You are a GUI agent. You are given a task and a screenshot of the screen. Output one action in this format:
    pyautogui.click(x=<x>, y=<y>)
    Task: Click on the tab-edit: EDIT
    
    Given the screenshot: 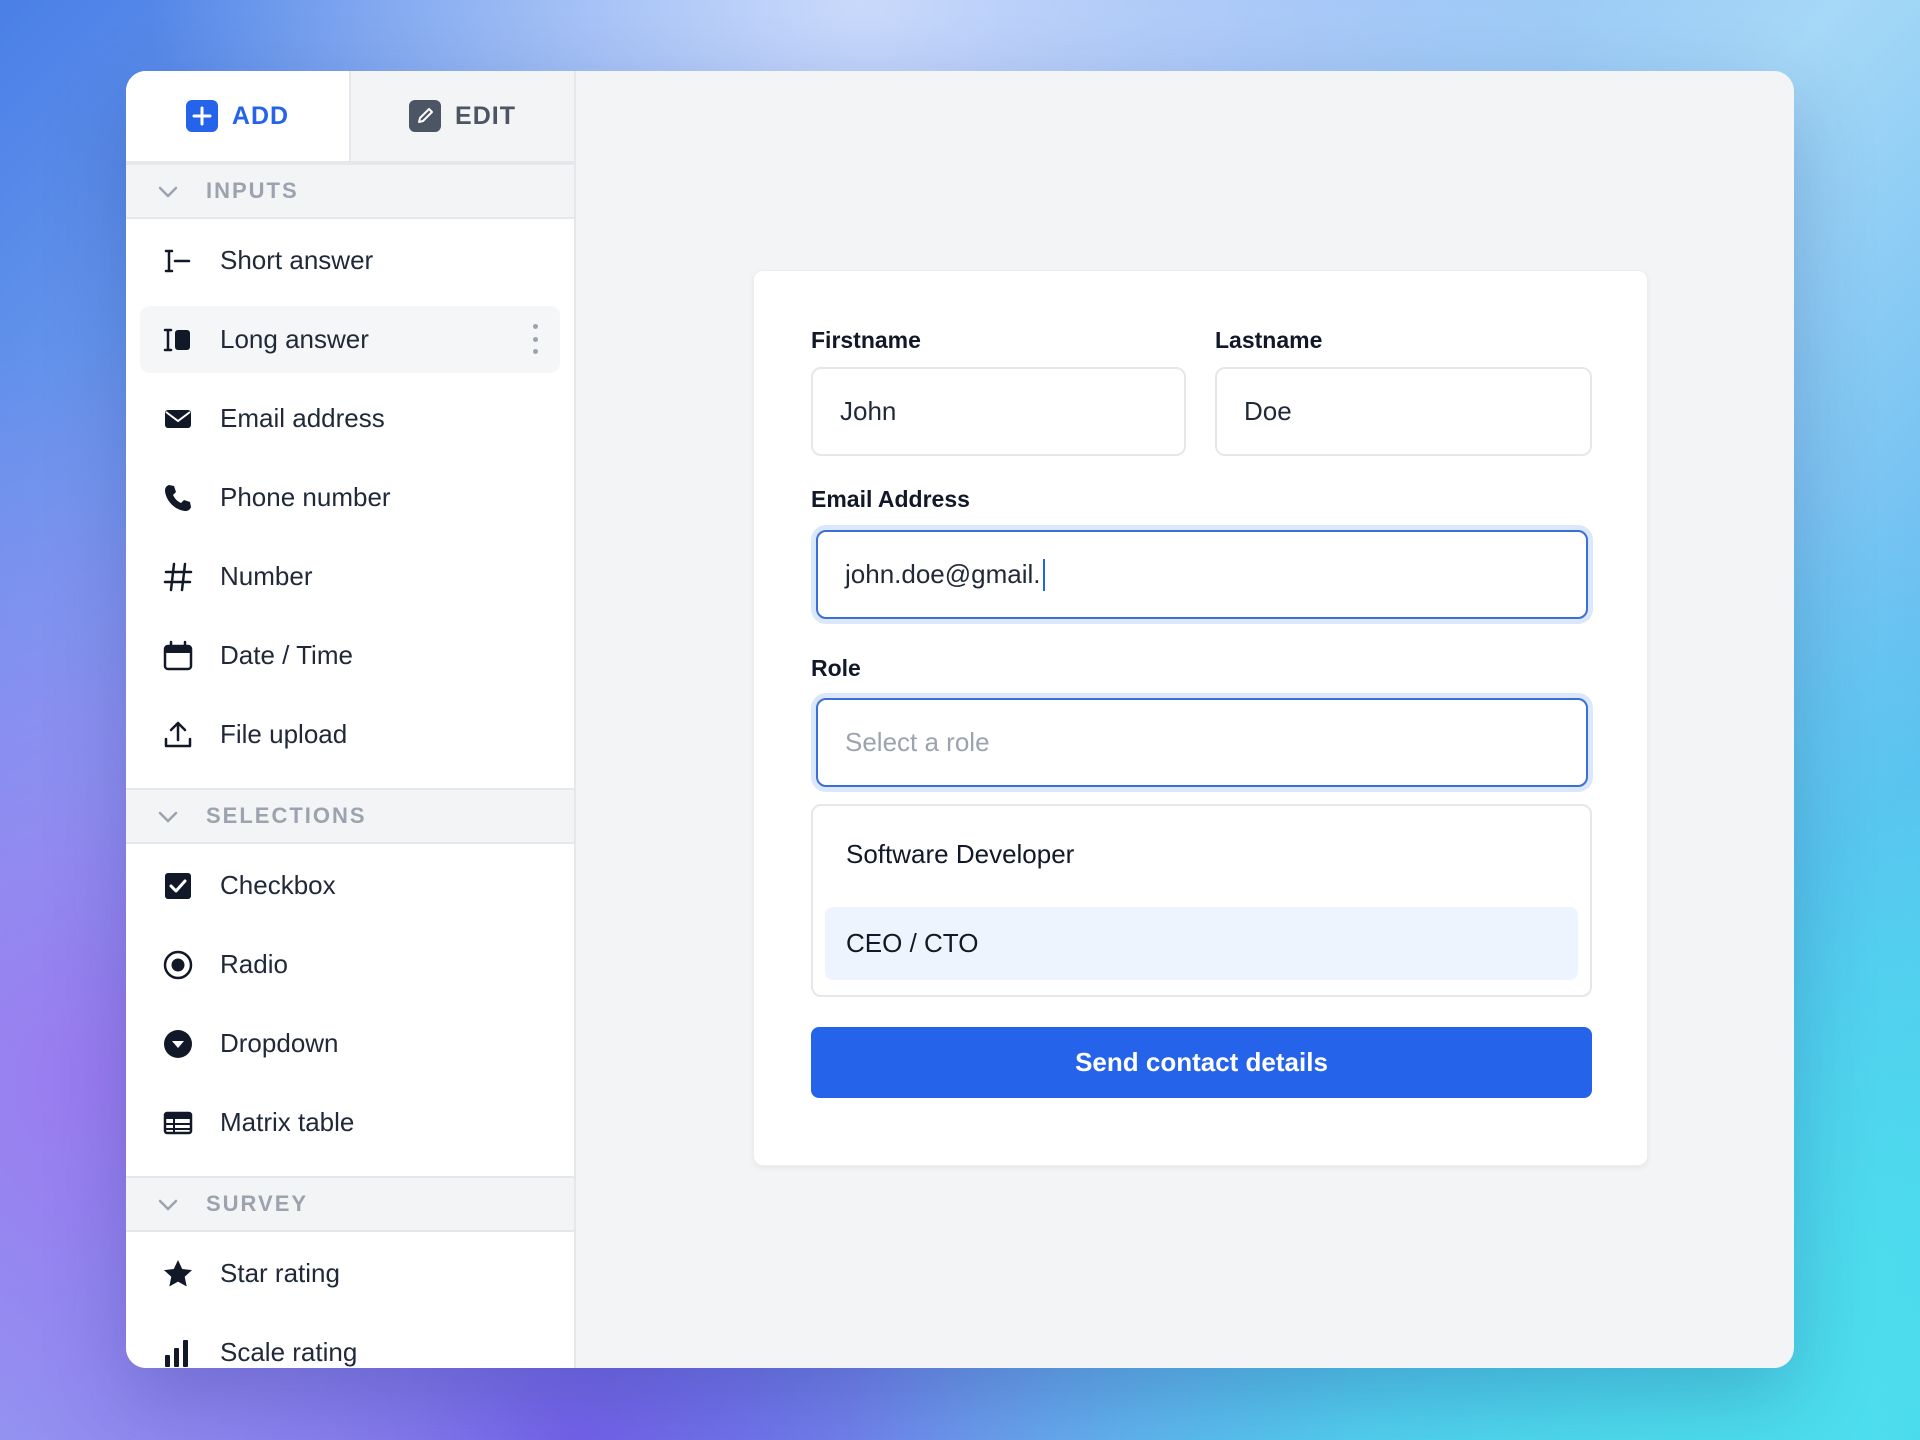 What is the action you would take?
    pyautogui.click(x=461, y=116)
    